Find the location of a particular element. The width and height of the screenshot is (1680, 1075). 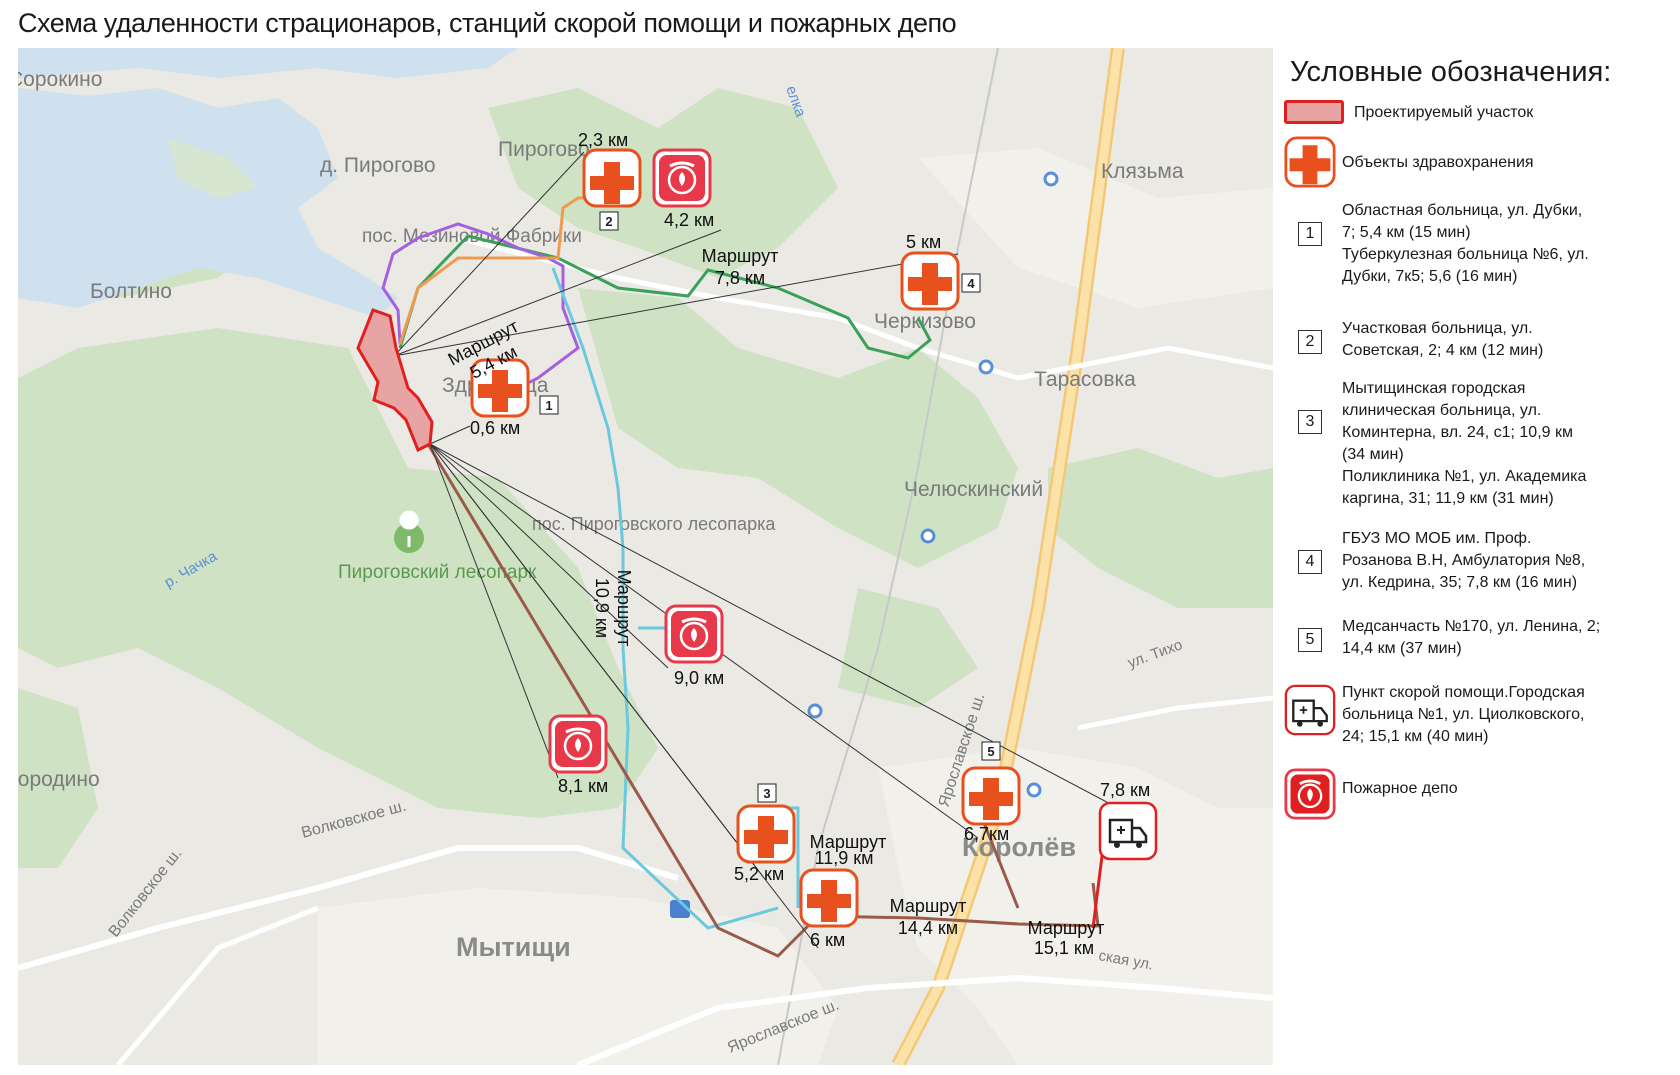

dist-8-1: 8,1 км is located at coordinates (583, 786).